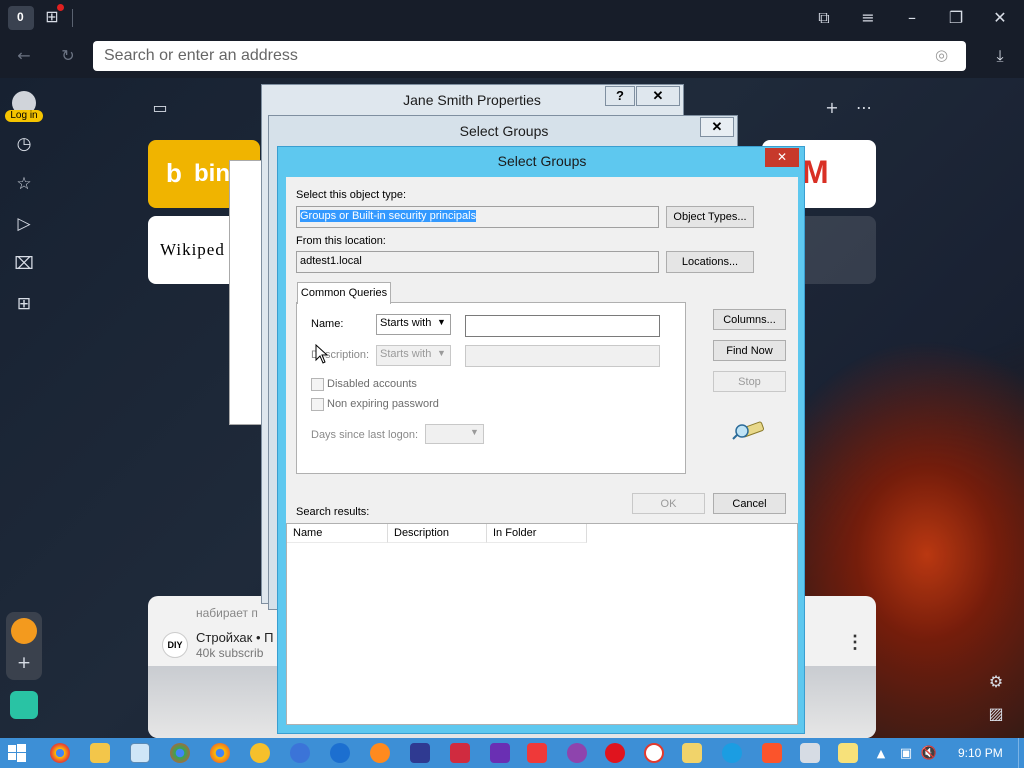  Describe the element at coordinates (615, 753) in the screenshot. I see `opera-taskbar-icon` at that location.